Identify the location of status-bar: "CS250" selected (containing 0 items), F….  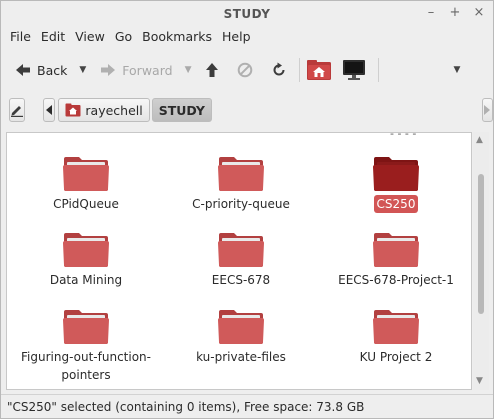
(247, 406).